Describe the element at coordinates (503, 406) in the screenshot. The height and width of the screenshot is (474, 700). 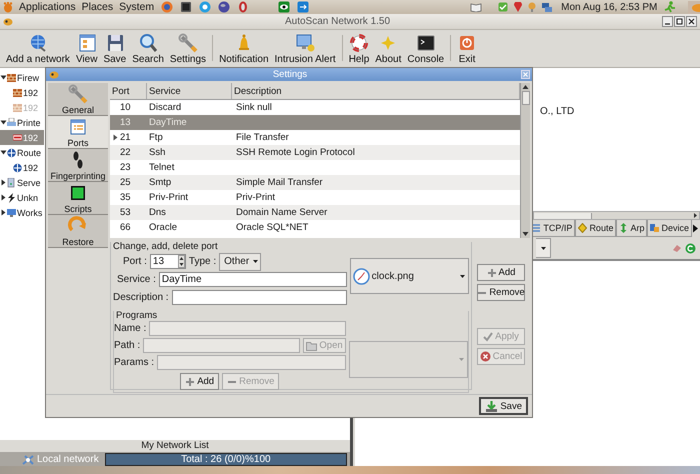
I see `save-button: Save` at that location.